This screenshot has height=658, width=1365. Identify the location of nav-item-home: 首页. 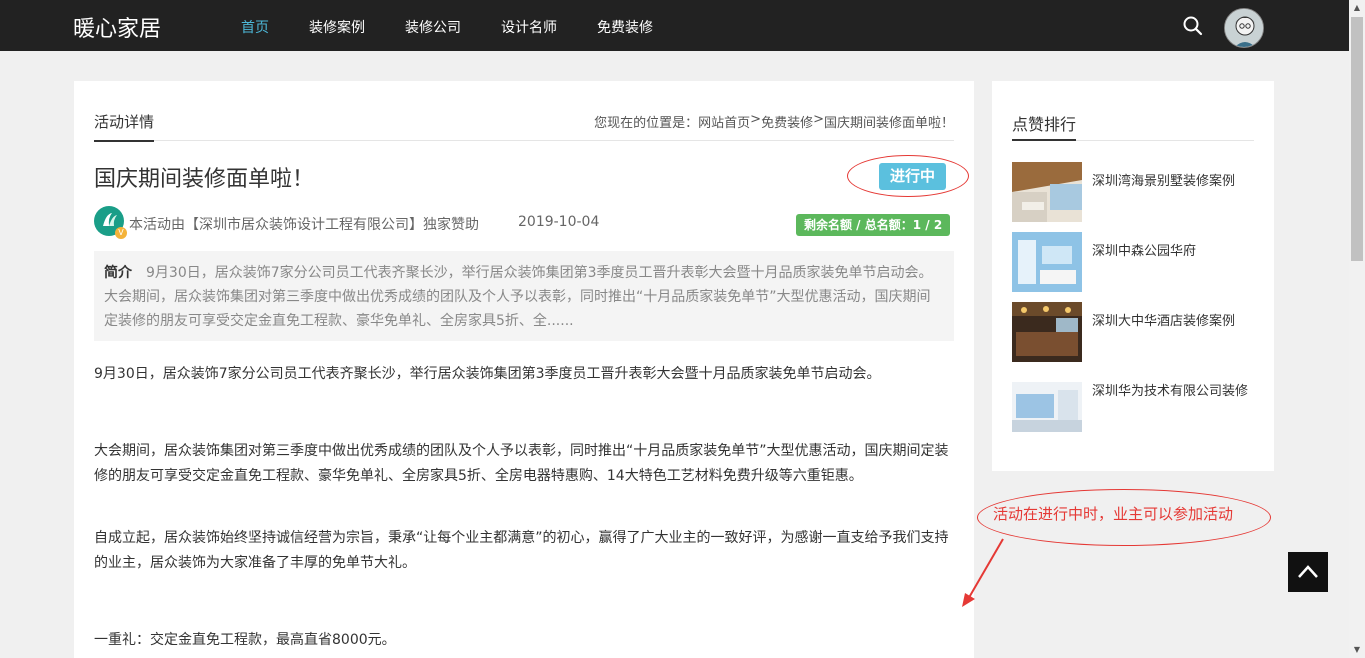
(255, 27).